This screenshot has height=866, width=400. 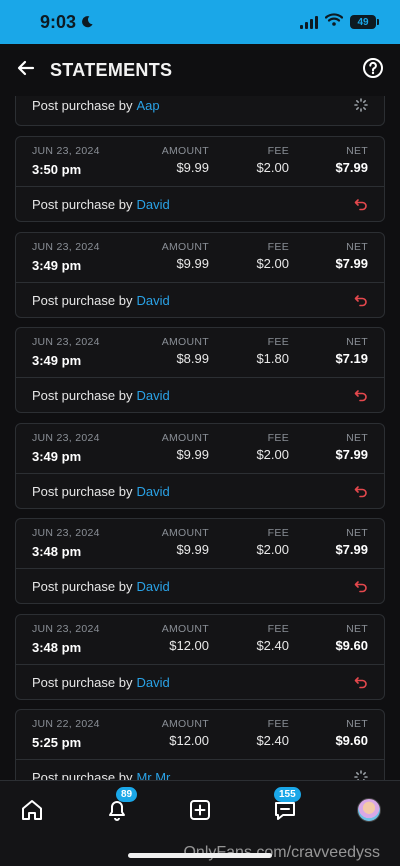 What do you see at coordinates (153, 775) in the screenshot?
I see `buyer-link: Mr Mr` at bounding box center [153, 775].